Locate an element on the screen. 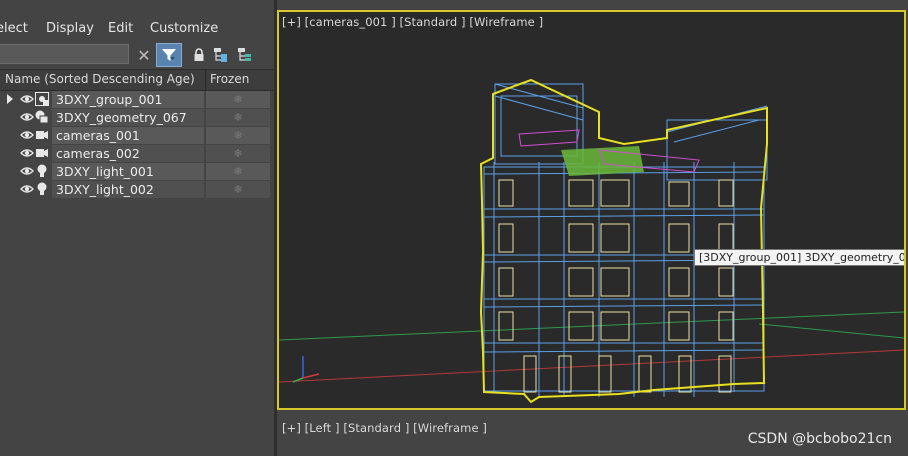  geometry-icon is located at coordinates (42, 117).